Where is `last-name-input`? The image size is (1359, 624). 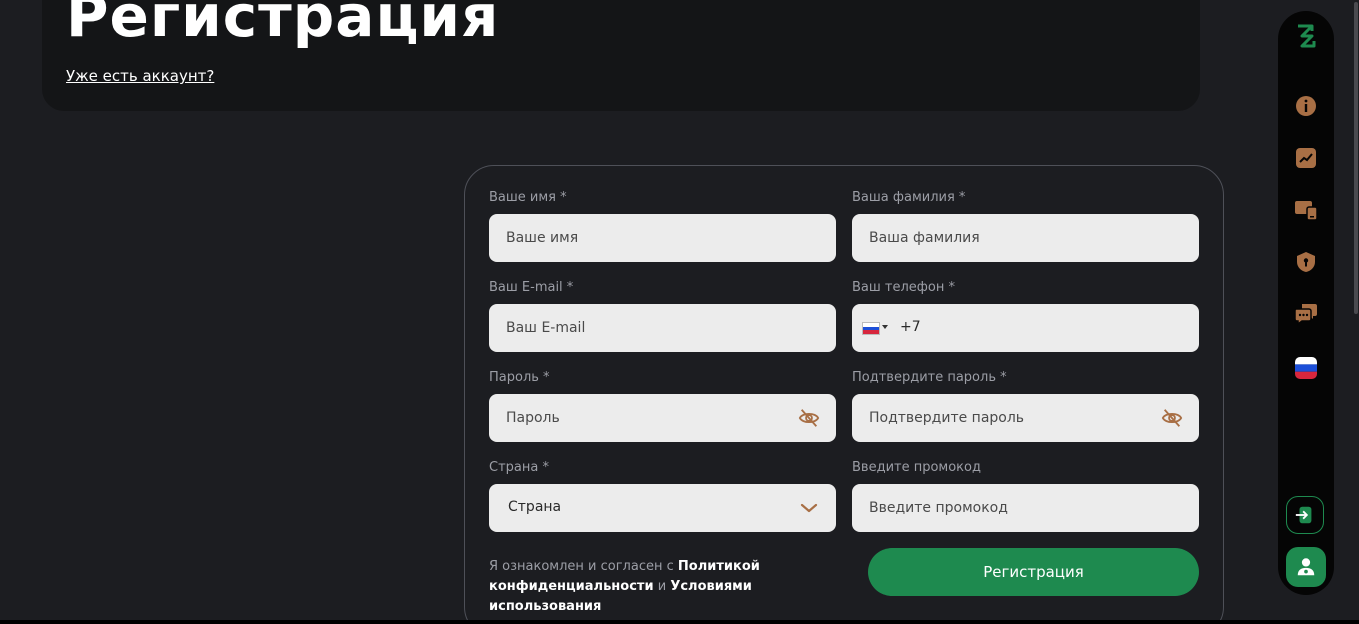 last-name-input is located at coordinates (1025, 238).